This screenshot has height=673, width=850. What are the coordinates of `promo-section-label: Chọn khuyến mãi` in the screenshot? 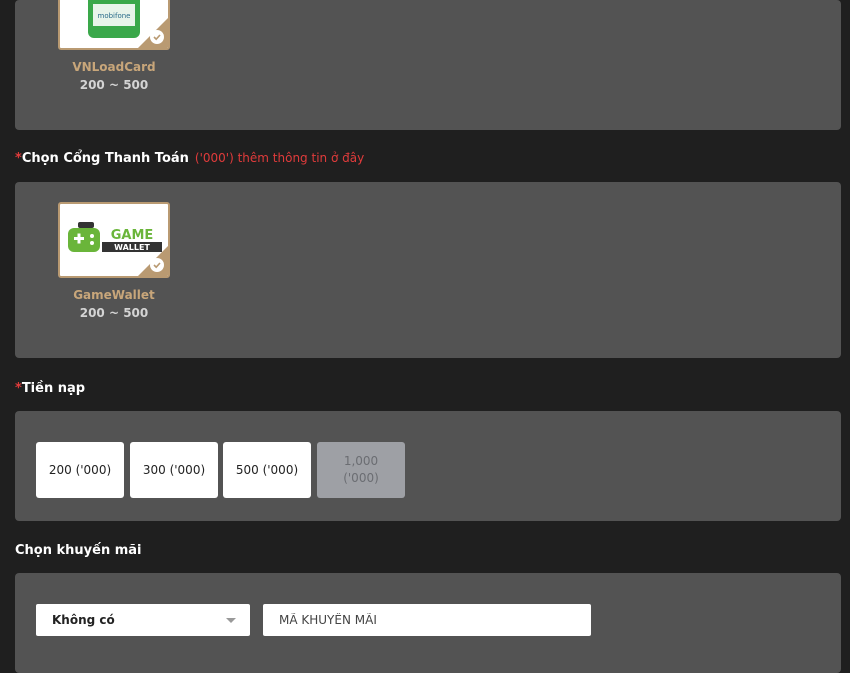 It's located at (78, 550).